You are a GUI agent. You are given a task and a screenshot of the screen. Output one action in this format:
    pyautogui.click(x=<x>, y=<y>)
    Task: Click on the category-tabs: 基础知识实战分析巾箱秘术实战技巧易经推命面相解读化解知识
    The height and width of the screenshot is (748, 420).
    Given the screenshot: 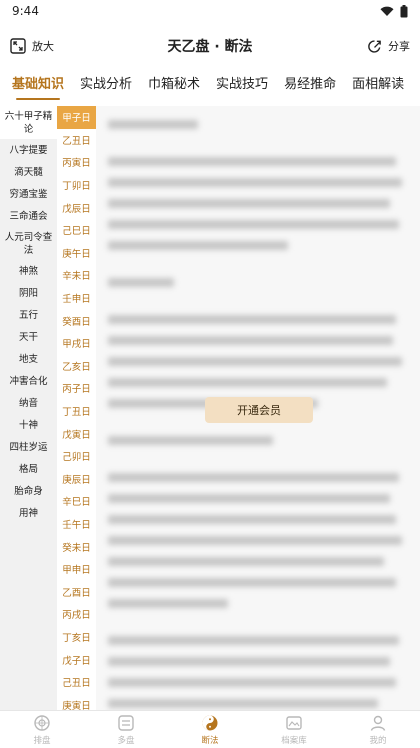 What is the action you would take?
    pyautogui.click(x=210, y=85)
    